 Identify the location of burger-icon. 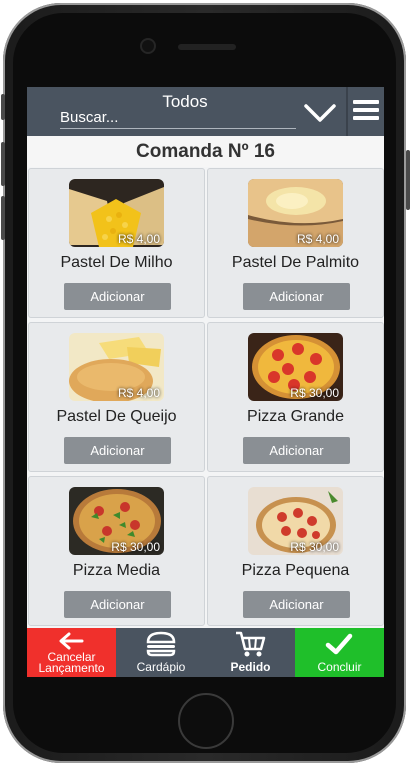
(161, 644).